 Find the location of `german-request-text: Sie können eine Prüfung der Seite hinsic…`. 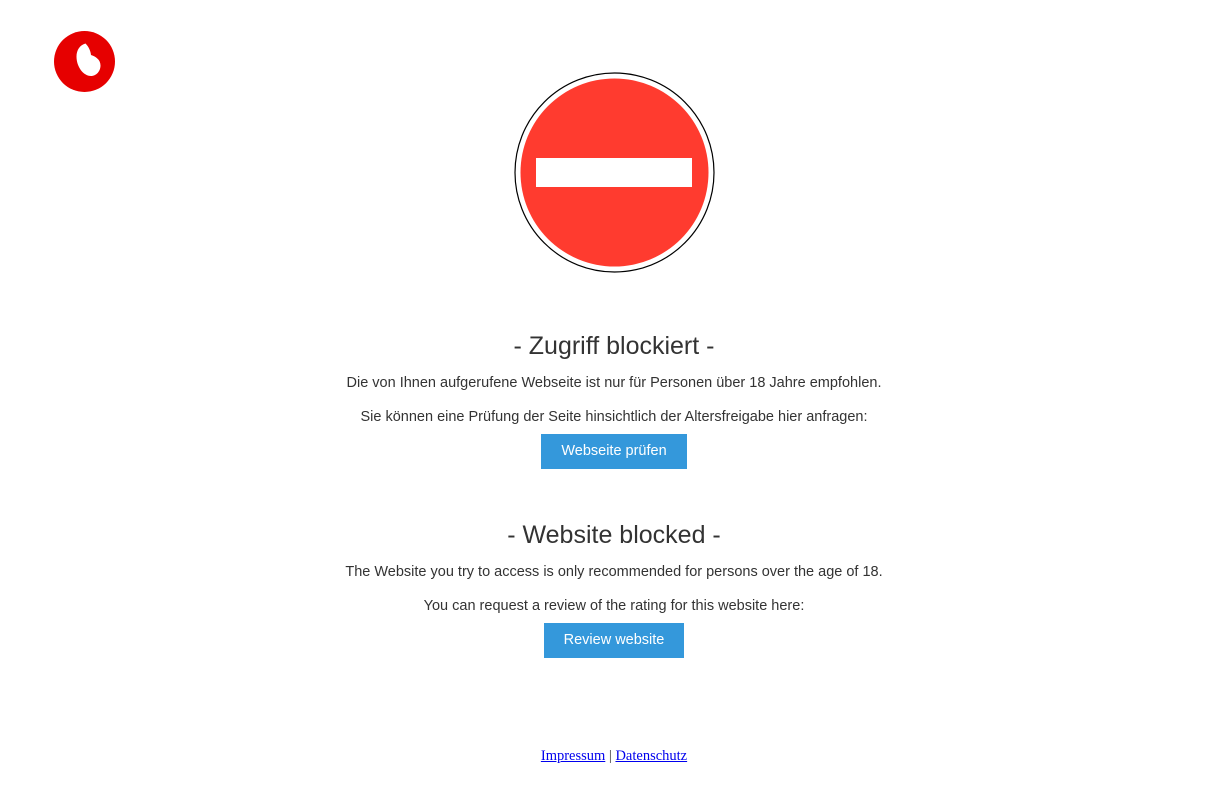

german-request-text: Sie können eine Prüfung der Seite hinsic… is located at coordinates (614, 417).